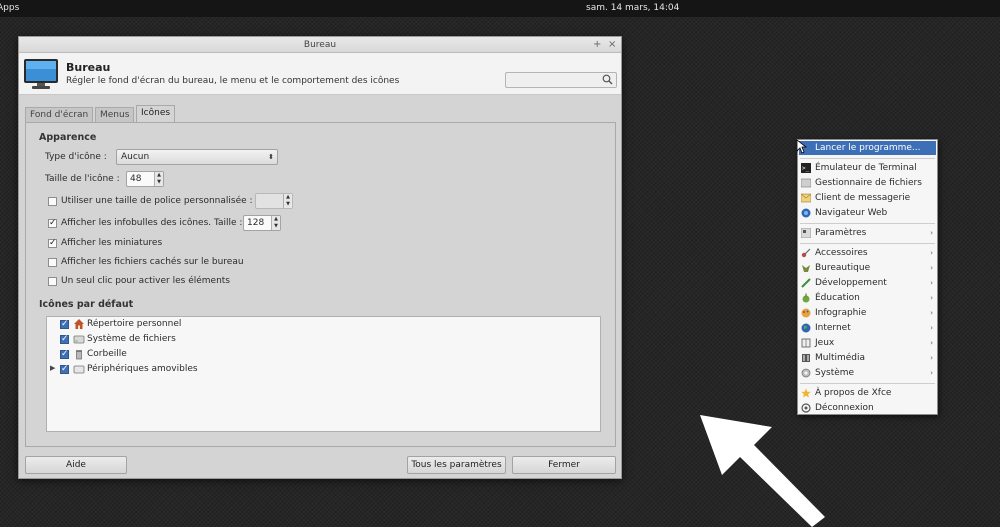 The width and height of the screenshot is (1000, 527). I want to click on list-item: ▶ ✓ Périphériques amovibles, so click(323, 370).